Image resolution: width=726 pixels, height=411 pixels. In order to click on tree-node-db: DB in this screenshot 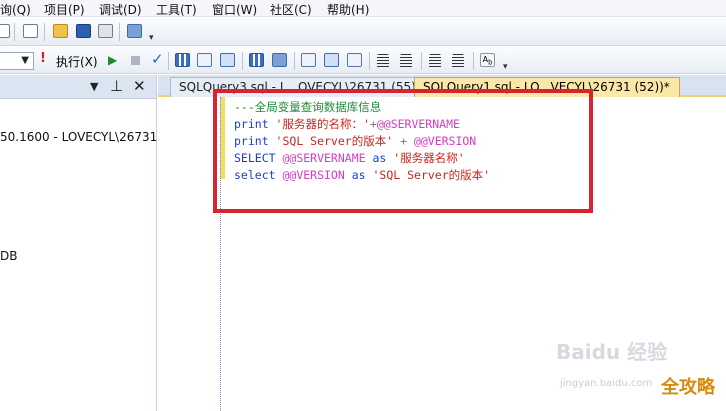, I will do `click(8, 256)`.